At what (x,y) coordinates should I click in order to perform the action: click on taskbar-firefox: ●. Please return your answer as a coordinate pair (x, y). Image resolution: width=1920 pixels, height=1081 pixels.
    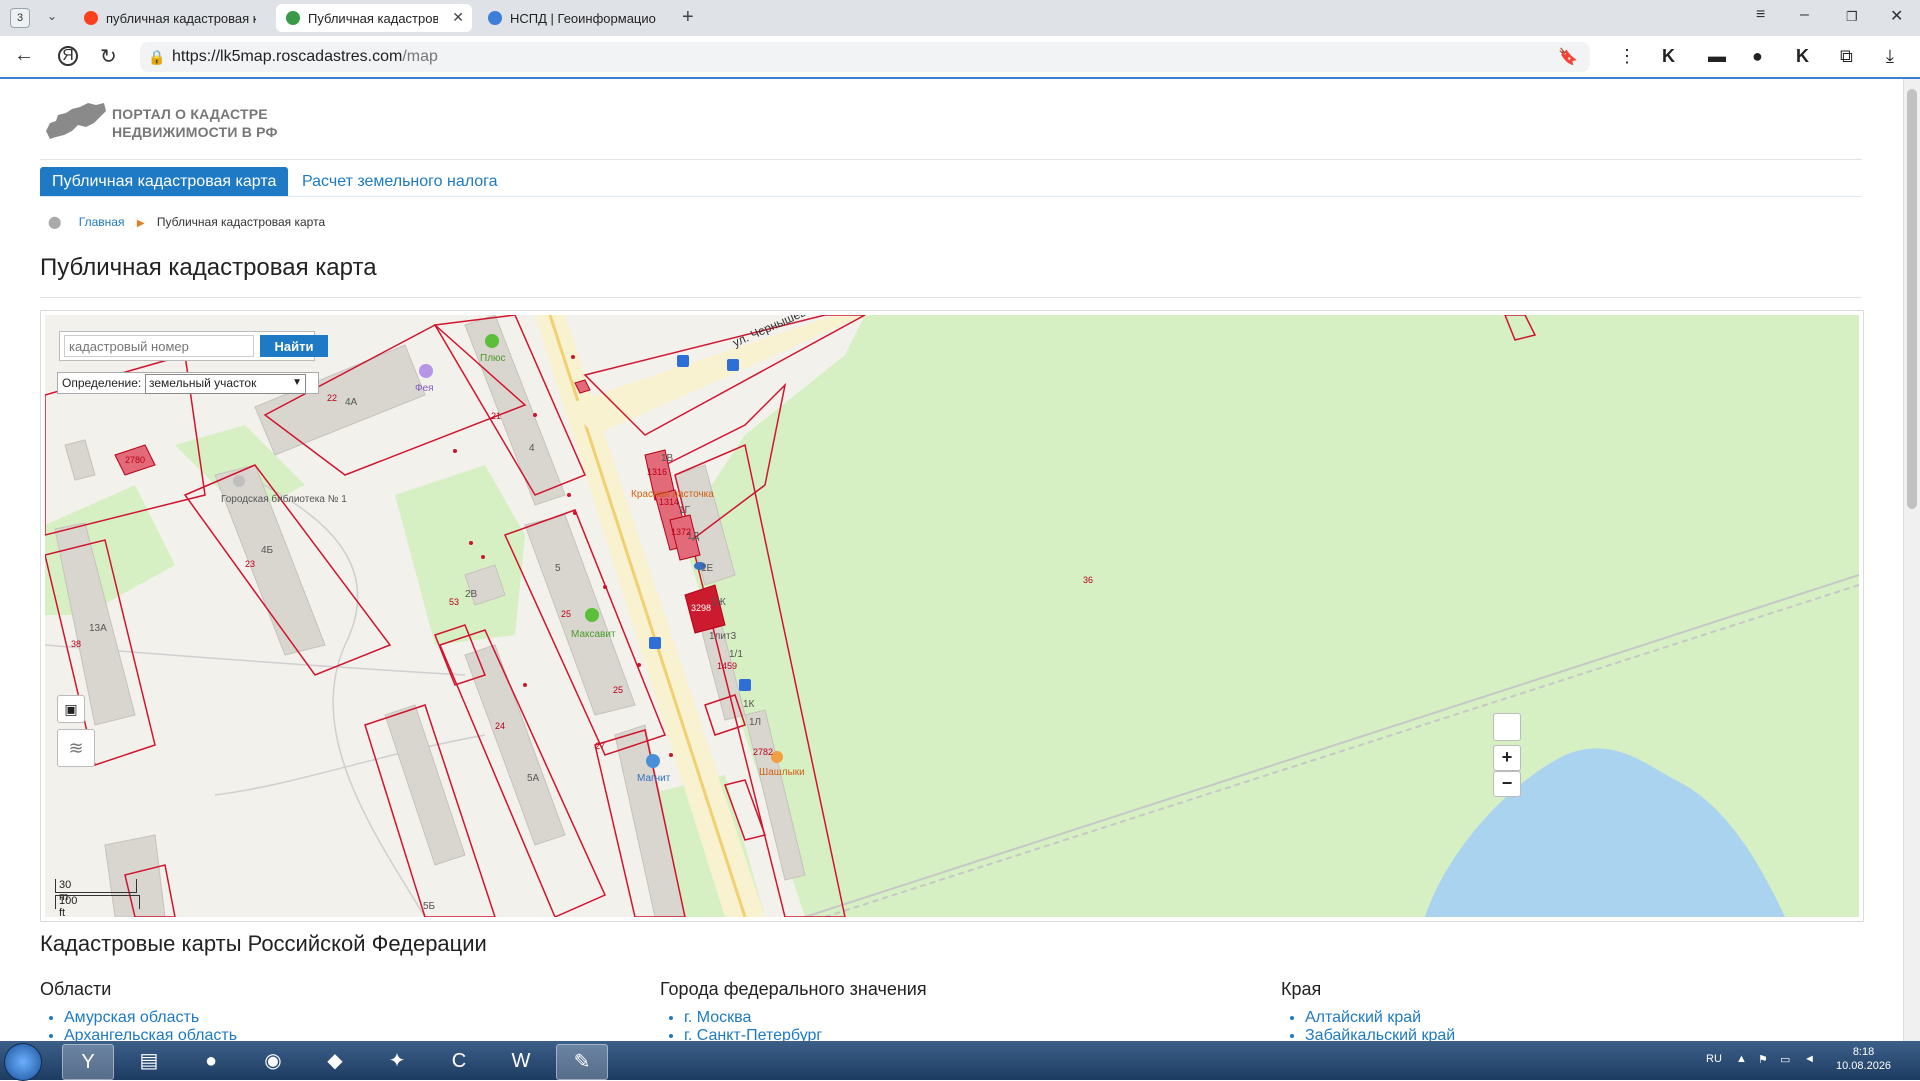
    Looking at the image, I should click on (211, 1061).